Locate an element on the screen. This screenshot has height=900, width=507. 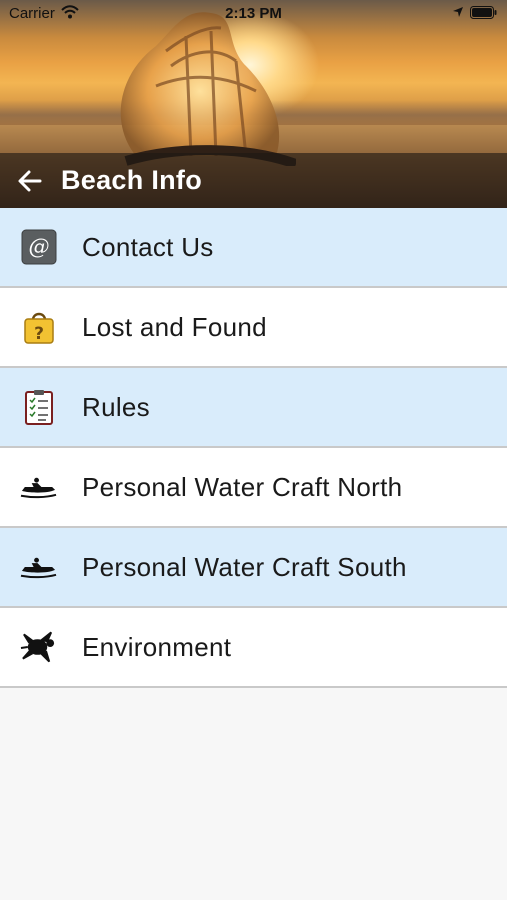
page-title: Beach Info is located at coordinates (132, 180).